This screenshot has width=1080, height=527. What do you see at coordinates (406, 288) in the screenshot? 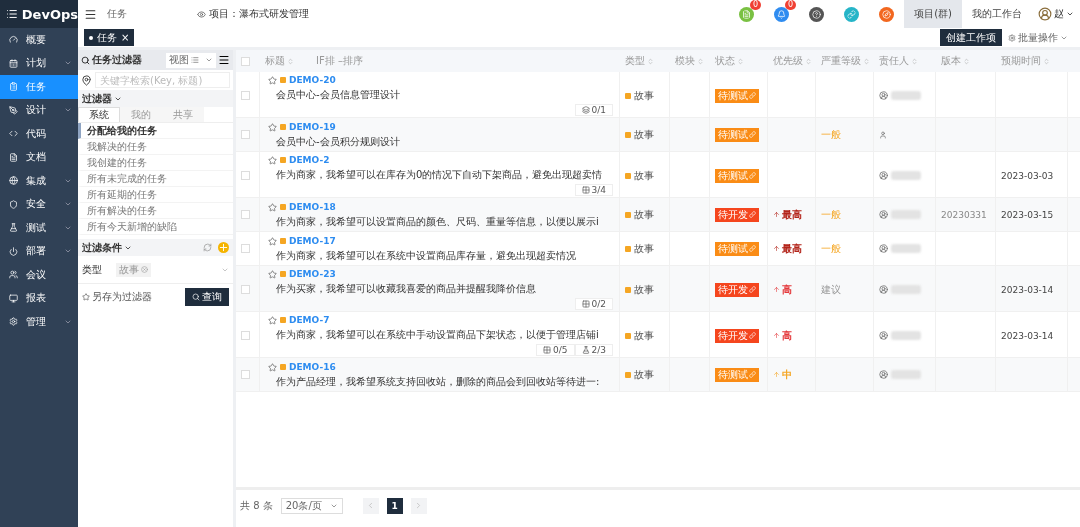
I see `issue-title: 作为买家，我希望可以收藏我喜爱的商品并提醒我降价信息` at bounding box center [406, 288].